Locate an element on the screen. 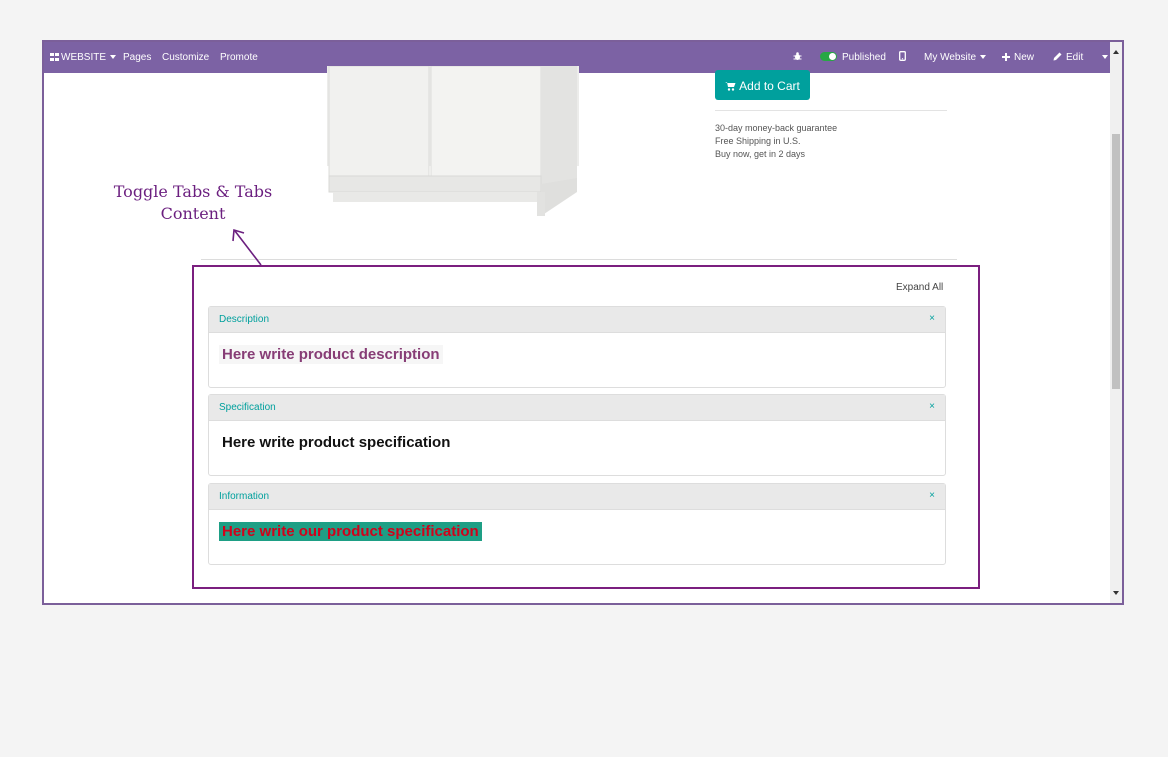 This screenshot has height=757, width=1168. new-button: New is located at coordinates (1018, 57).